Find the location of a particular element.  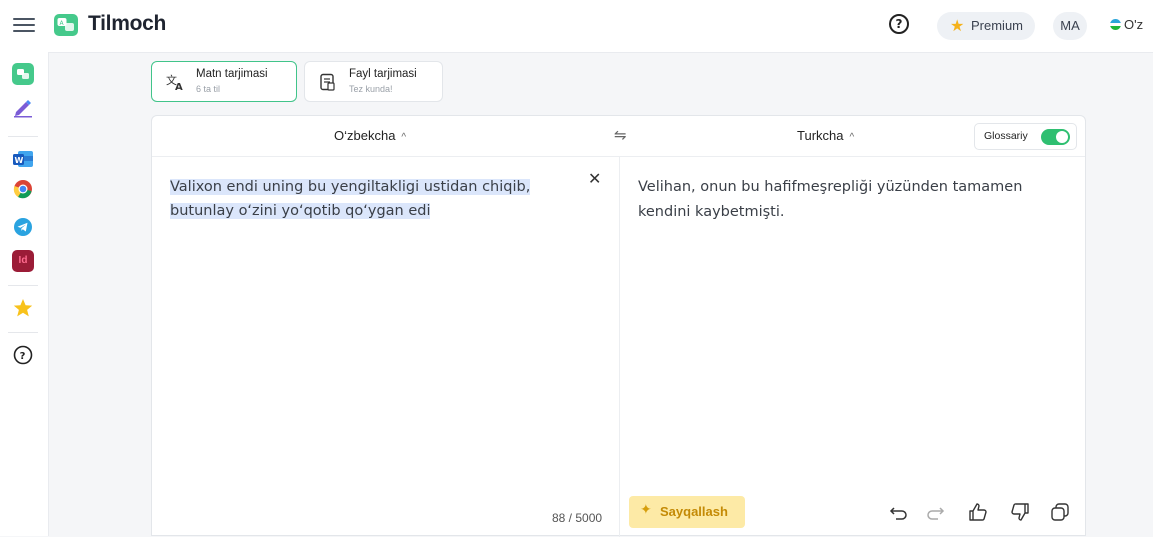

sidebar: W Id ? is located at coordinates (24, 294).